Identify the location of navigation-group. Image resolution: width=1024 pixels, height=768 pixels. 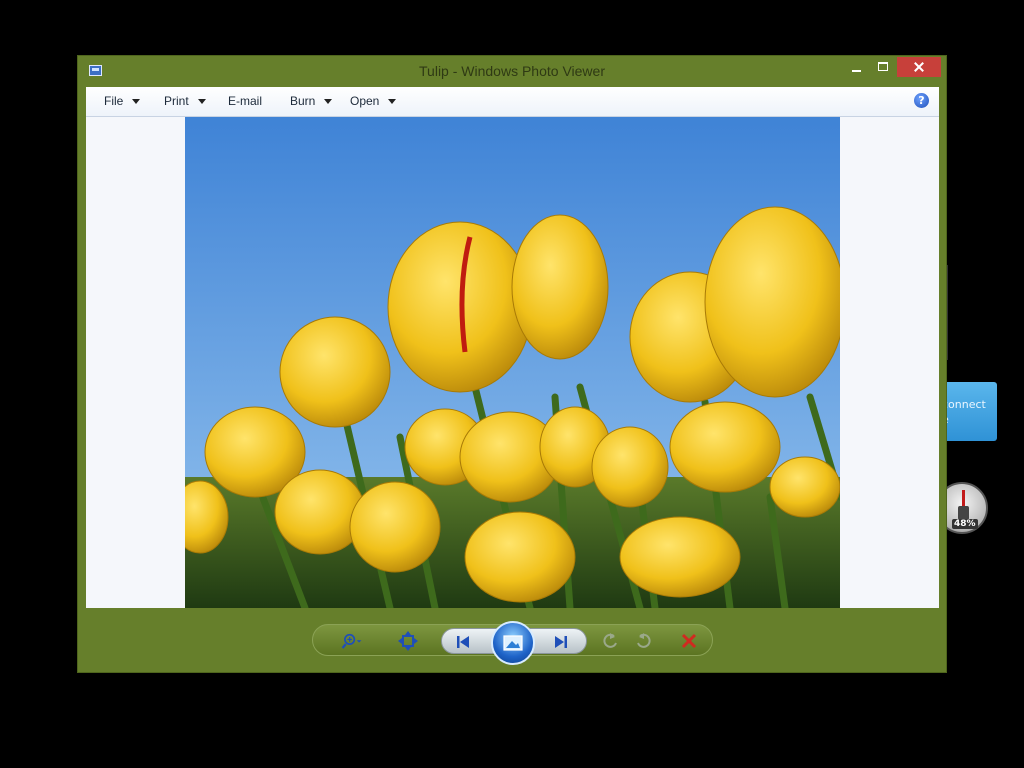
(514, 643).